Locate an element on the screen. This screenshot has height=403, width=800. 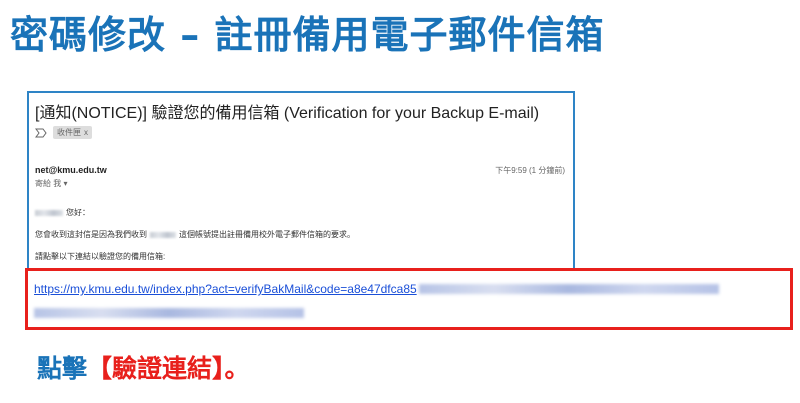
instruction-highlight: 【驗證連結】 is located at coordinates (156, 368).